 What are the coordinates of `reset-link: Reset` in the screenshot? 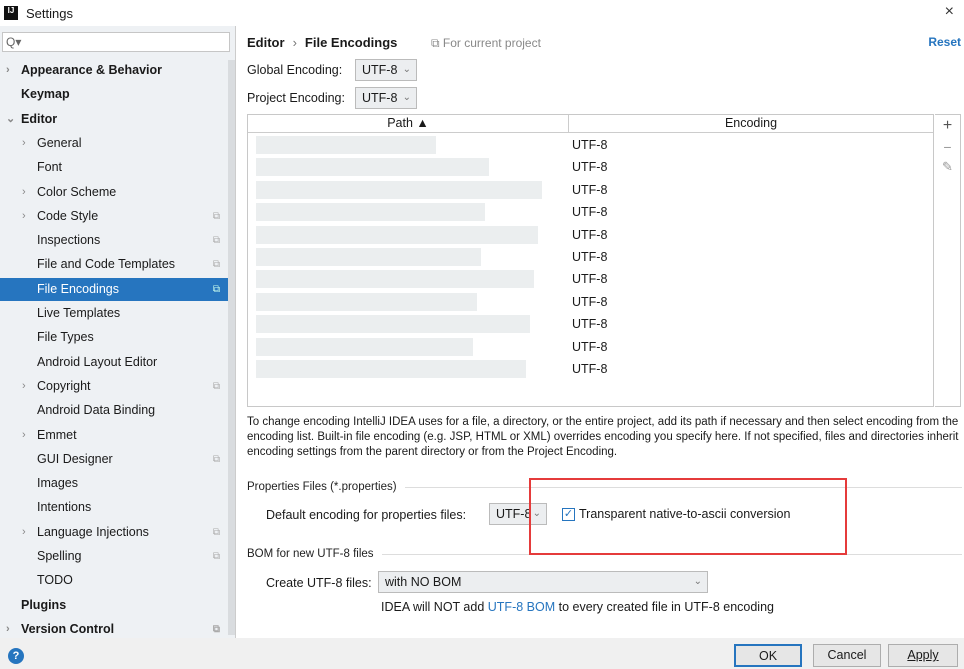 It's located at (944, 42).